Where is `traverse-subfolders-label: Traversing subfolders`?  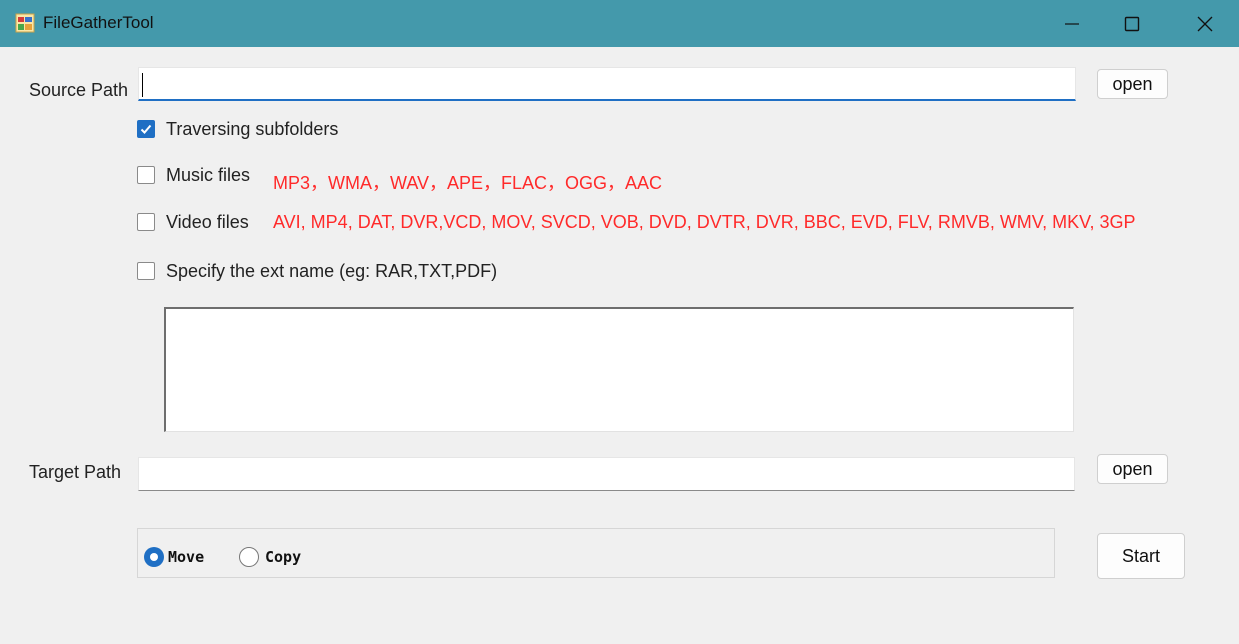
traverse-subfolders-label: Traversing subfolders is located at coordinates (252, 129).